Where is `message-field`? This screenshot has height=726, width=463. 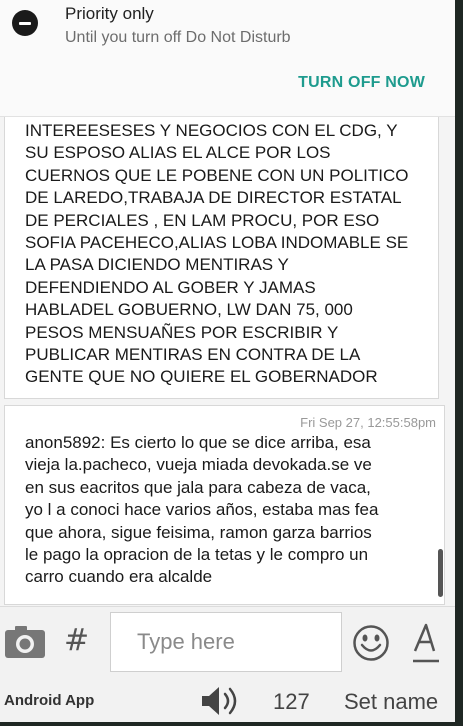 message-field is located at coordinates (226, 642).